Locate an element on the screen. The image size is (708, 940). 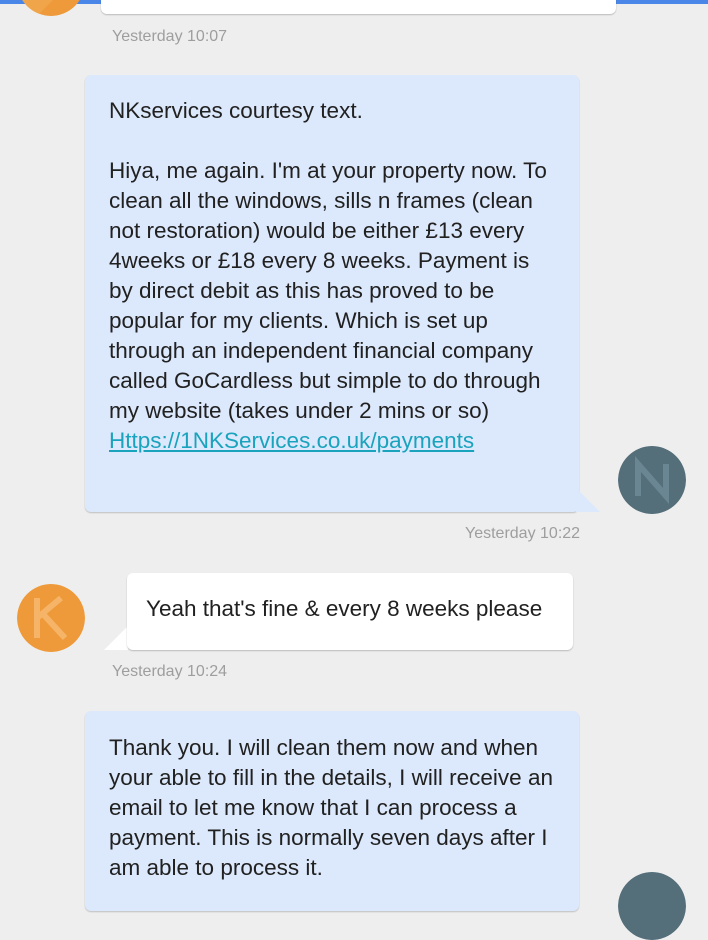
message-timestamp: Yesterday 10:22 is located at coordinates (523, 533).